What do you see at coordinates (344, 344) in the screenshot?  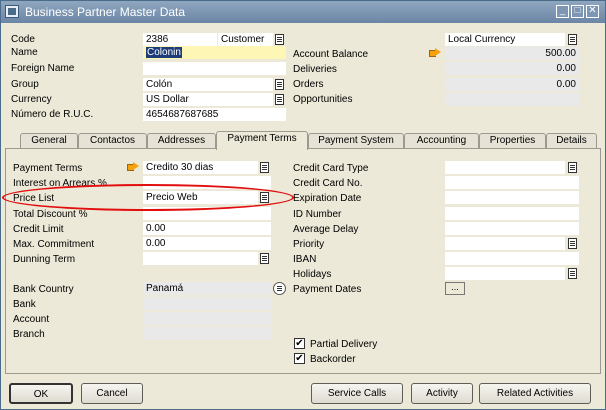 I see `partial-delivery-label: Partial Delivery` at bounding box center [344, 344].